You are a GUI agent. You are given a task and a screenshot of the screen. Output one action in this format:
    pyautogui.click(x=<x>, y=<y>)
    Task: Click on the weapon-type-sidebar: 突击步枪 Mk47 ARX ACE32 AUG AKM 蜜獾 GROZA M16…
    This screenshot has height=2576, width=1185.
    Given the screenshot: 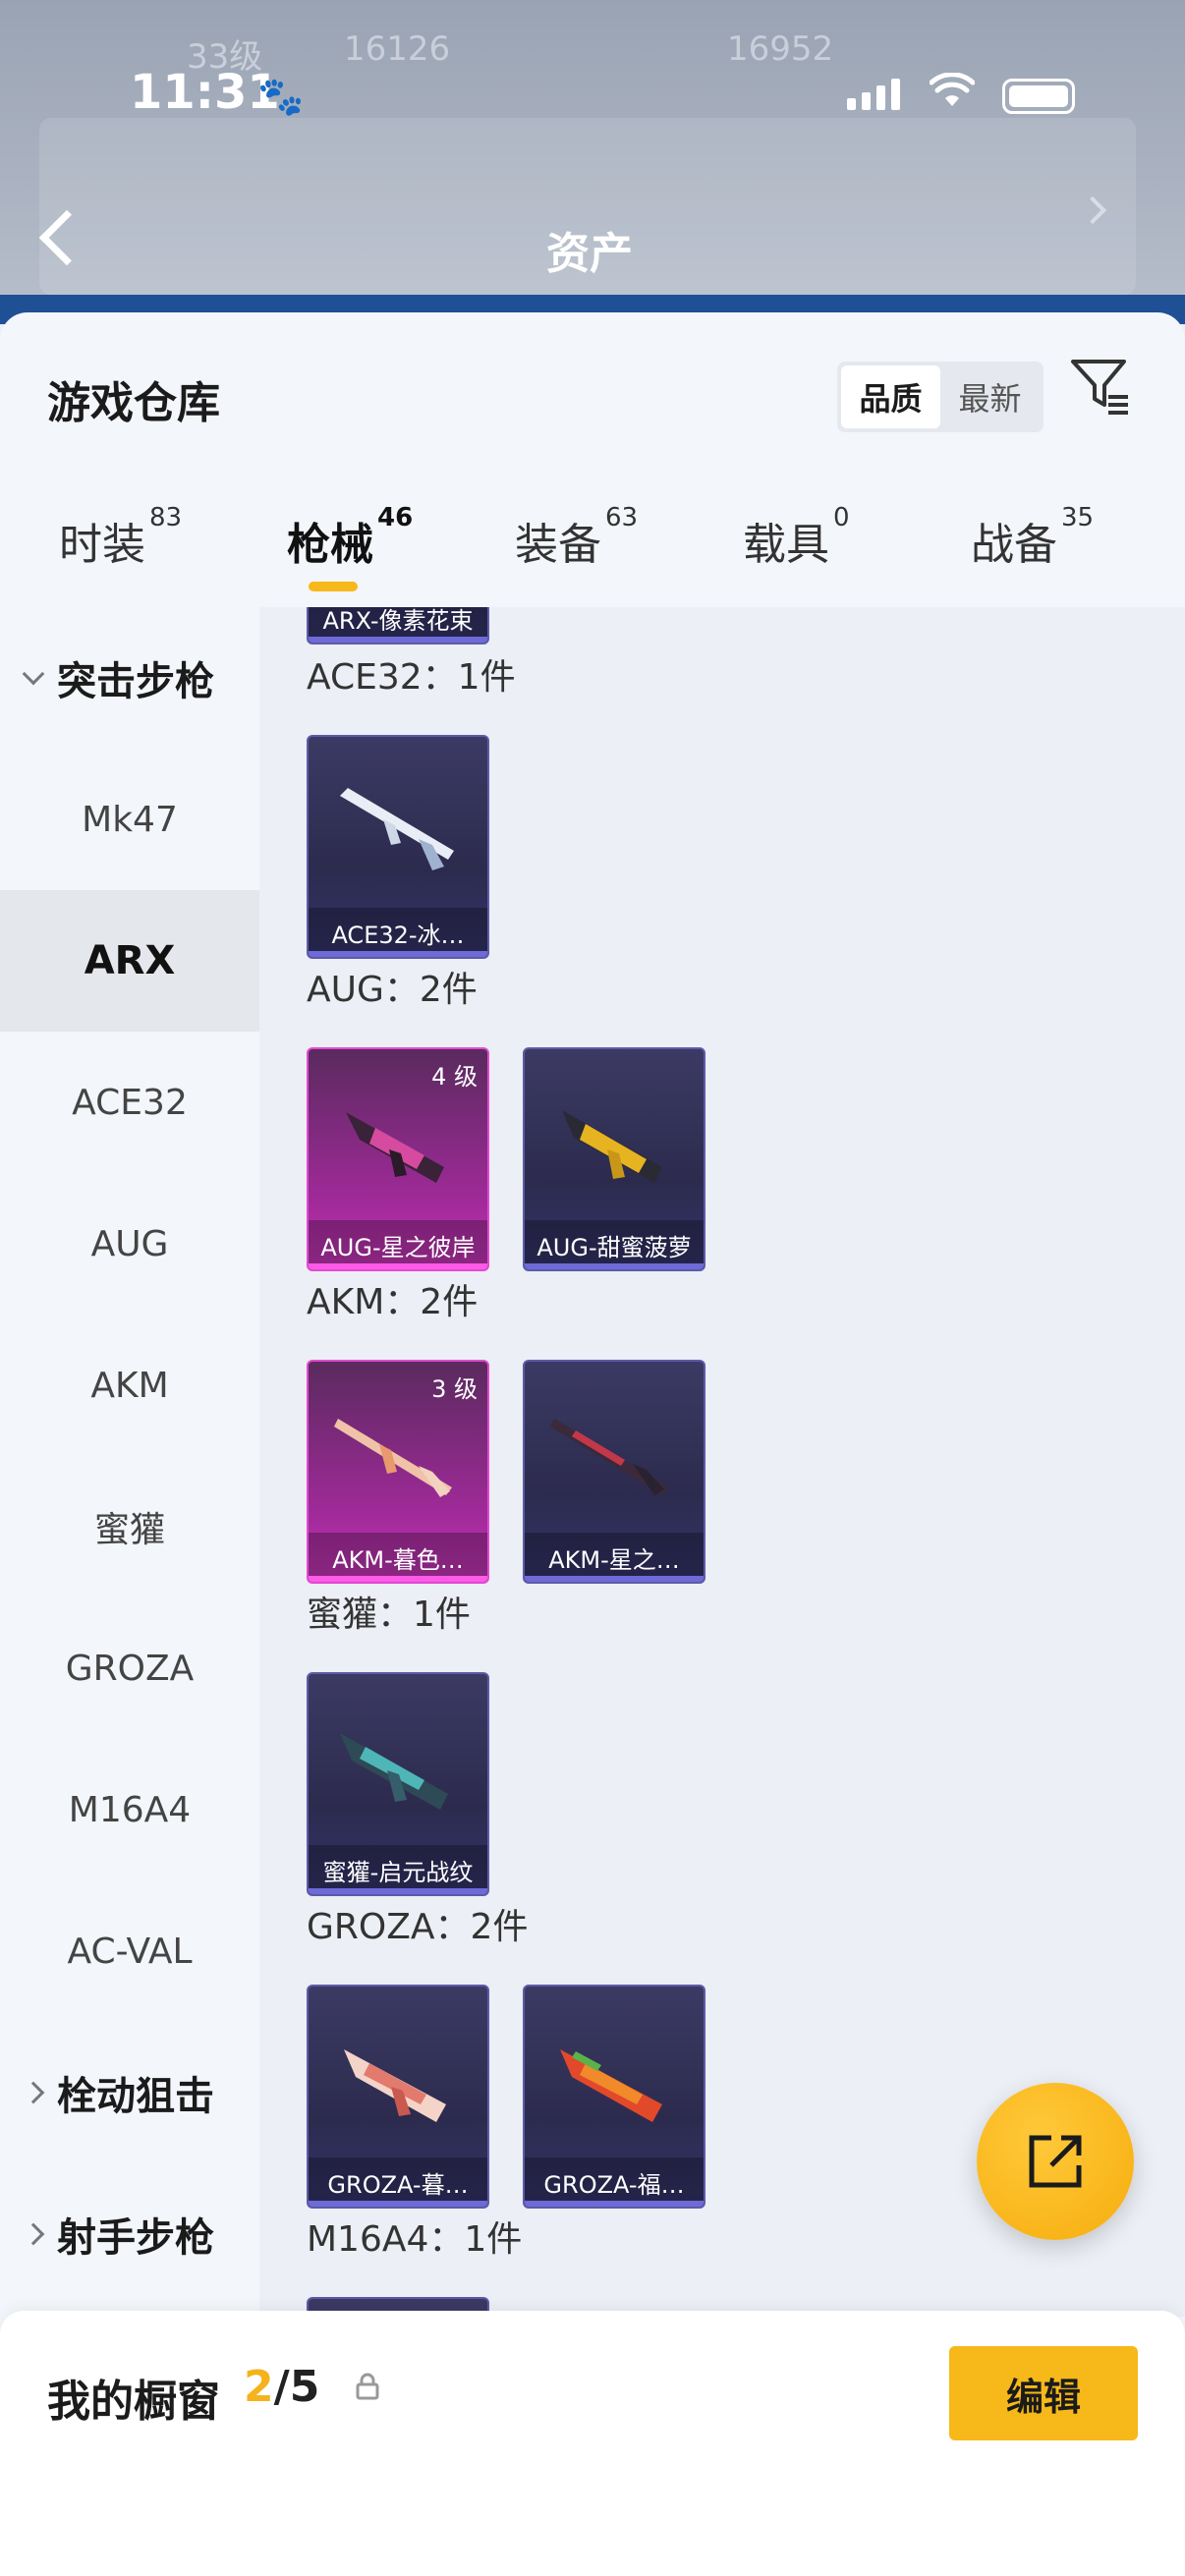 What is the action you would take?
    pyautogui.click(x=130, y=1462)
    